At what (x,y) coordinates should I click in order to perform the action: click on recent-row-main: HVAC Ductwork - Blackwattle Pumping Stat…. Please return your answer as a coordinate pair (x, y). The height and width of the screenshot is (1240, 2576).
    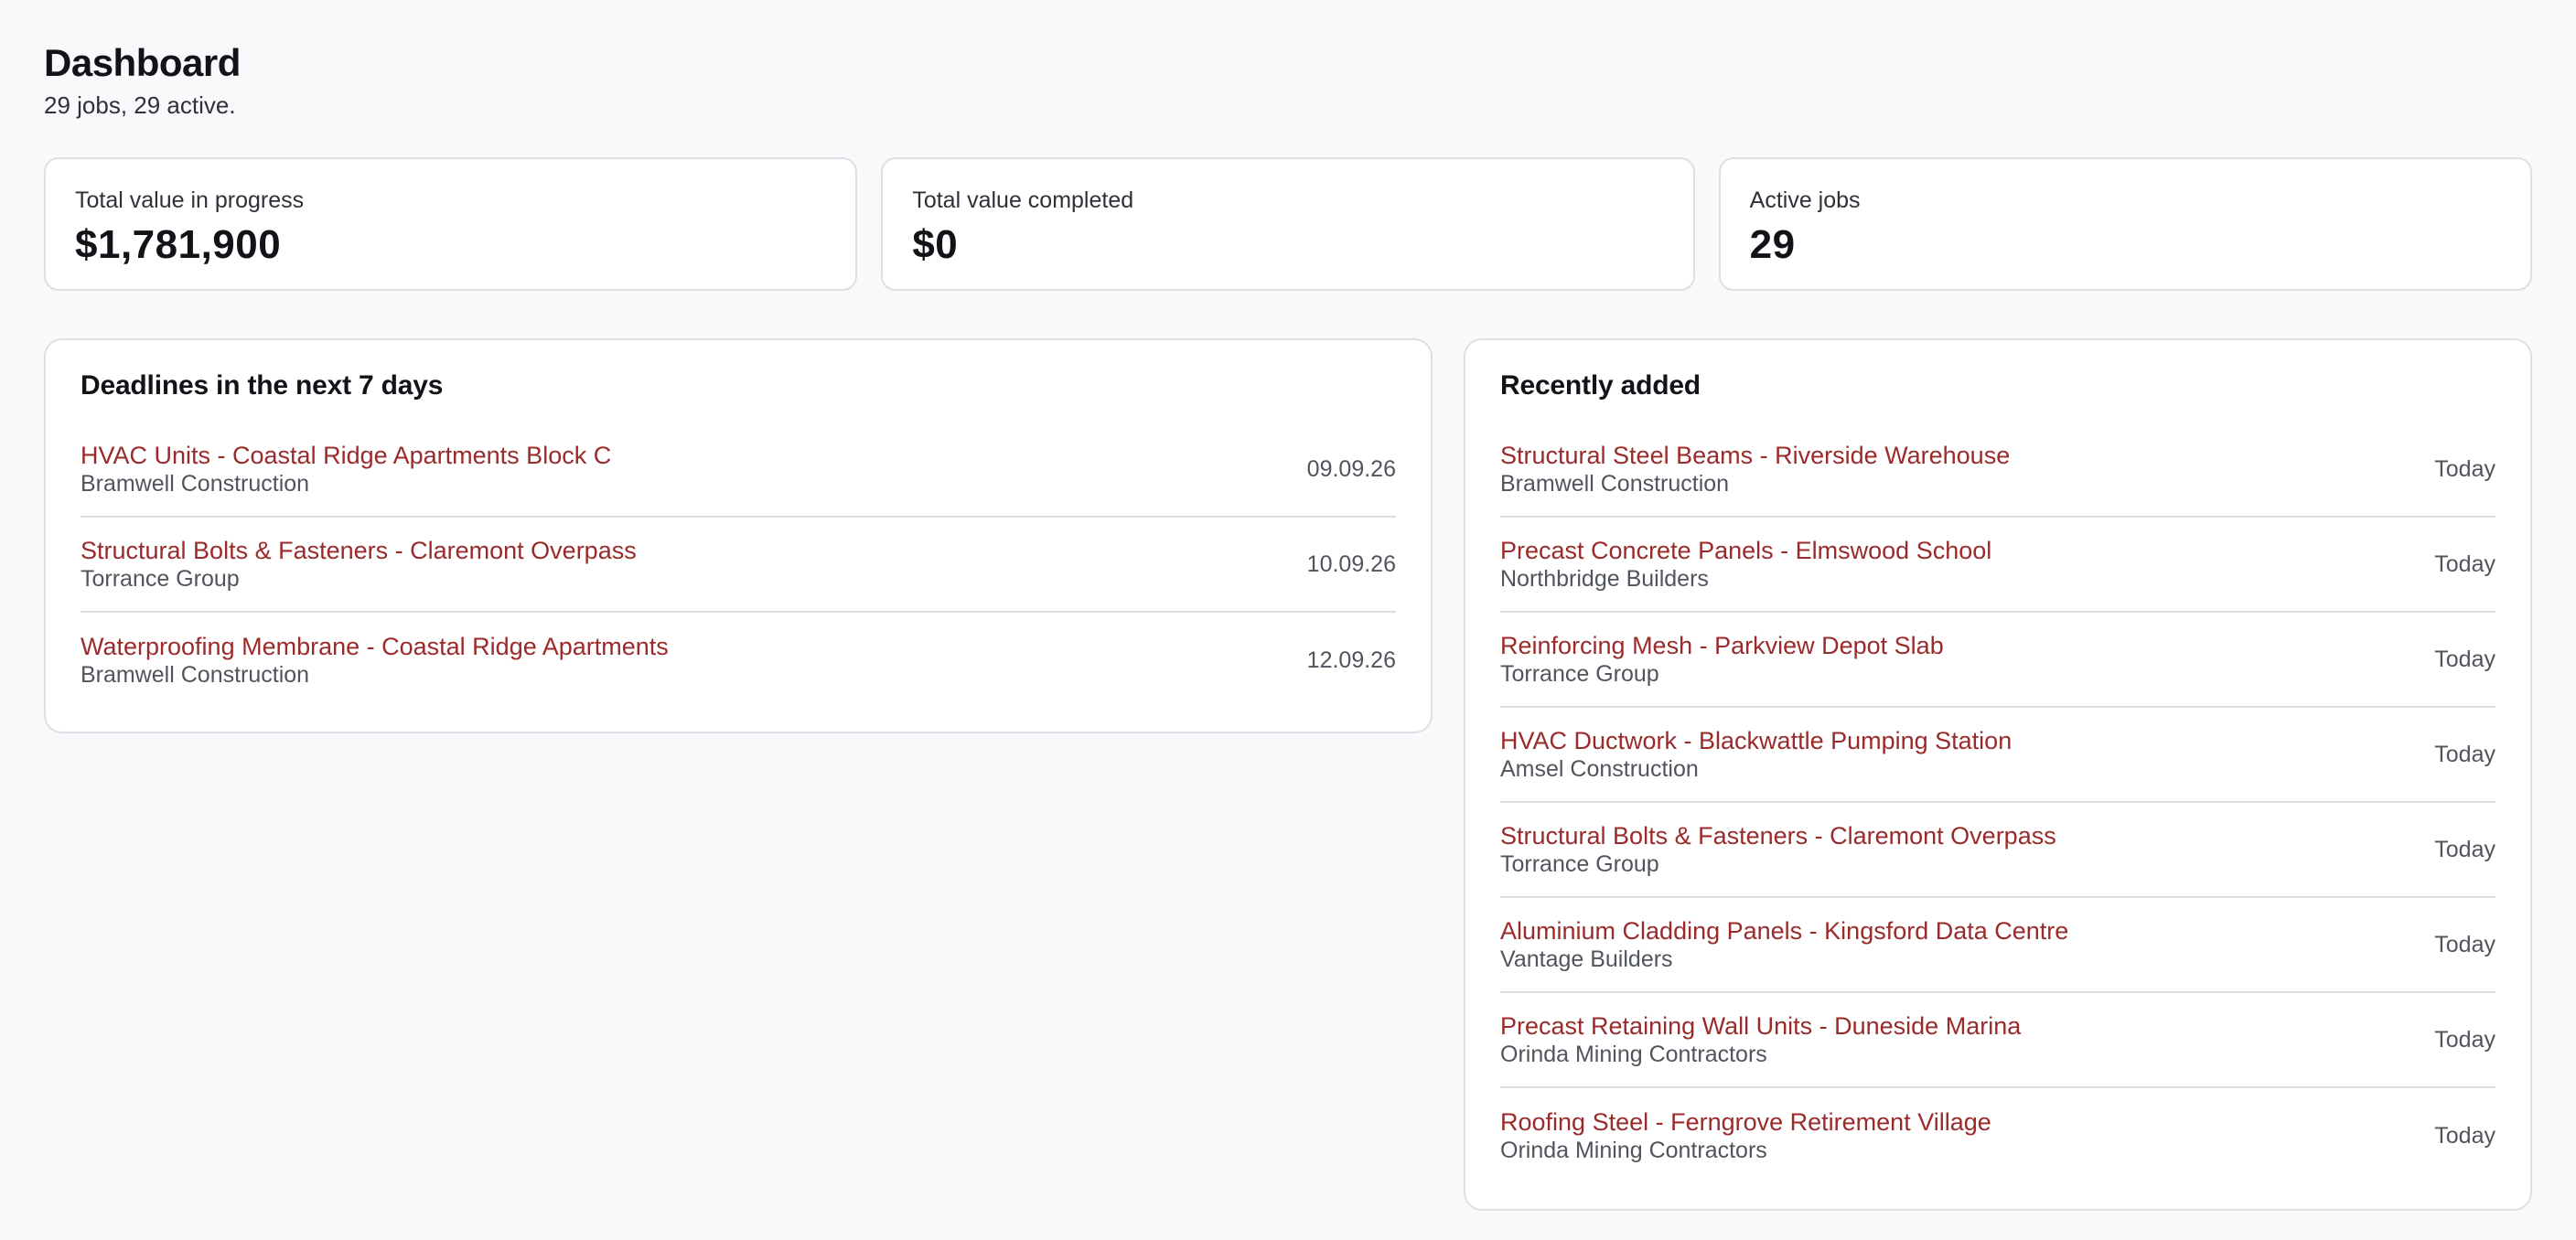
    Looking at the image, I should click on (1756, 754).